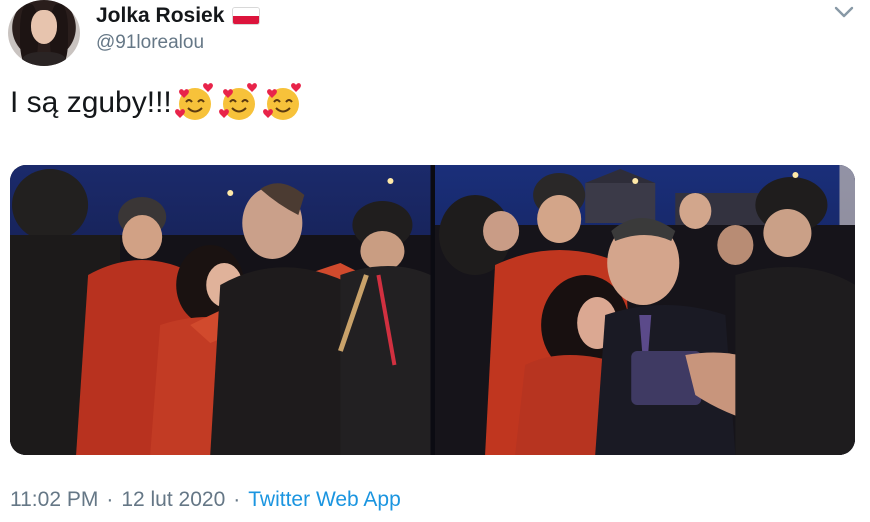 This screenshot has height=522, width=870. Describe the element at coordinates (54, 500) in the screenshot. I see `tweet-time: 11:02 PM` at that location.